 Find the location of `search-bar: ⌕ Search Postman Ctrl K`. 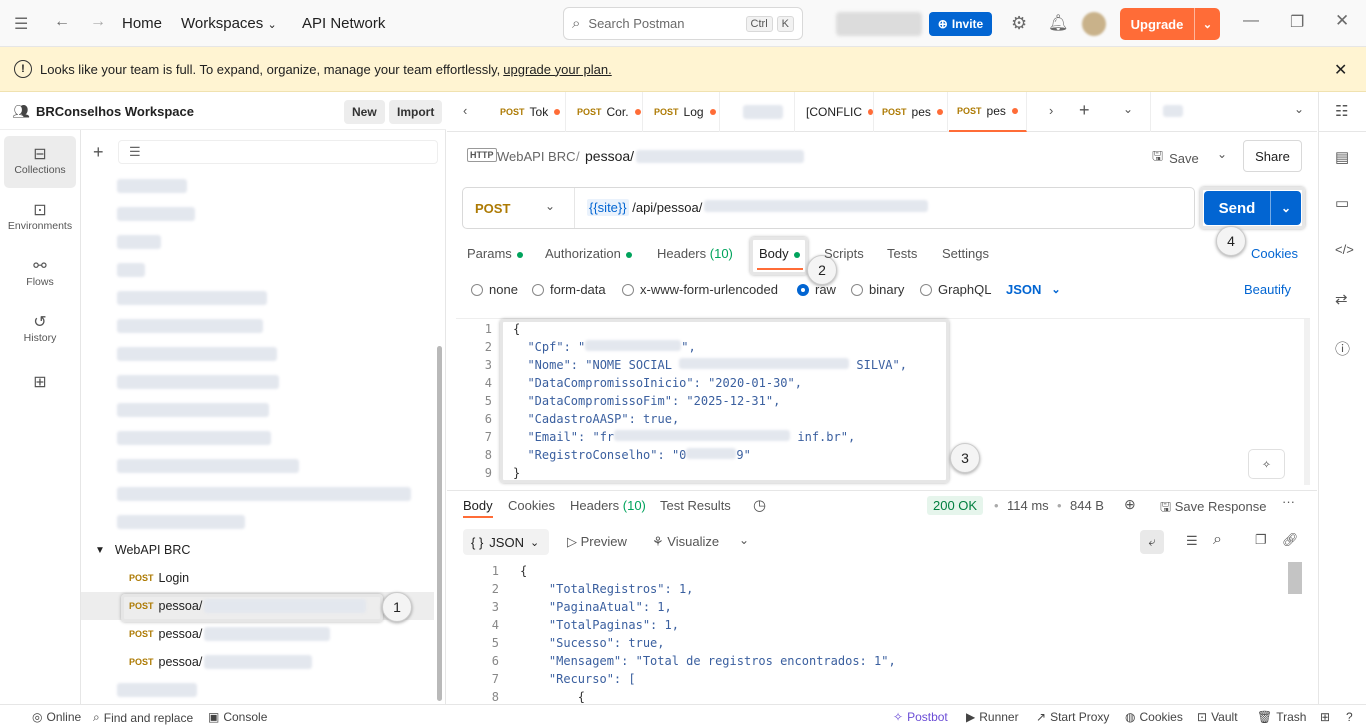

search-bar: ⌕ Search Postman Ctrl K is located at coordinates (683, 23).